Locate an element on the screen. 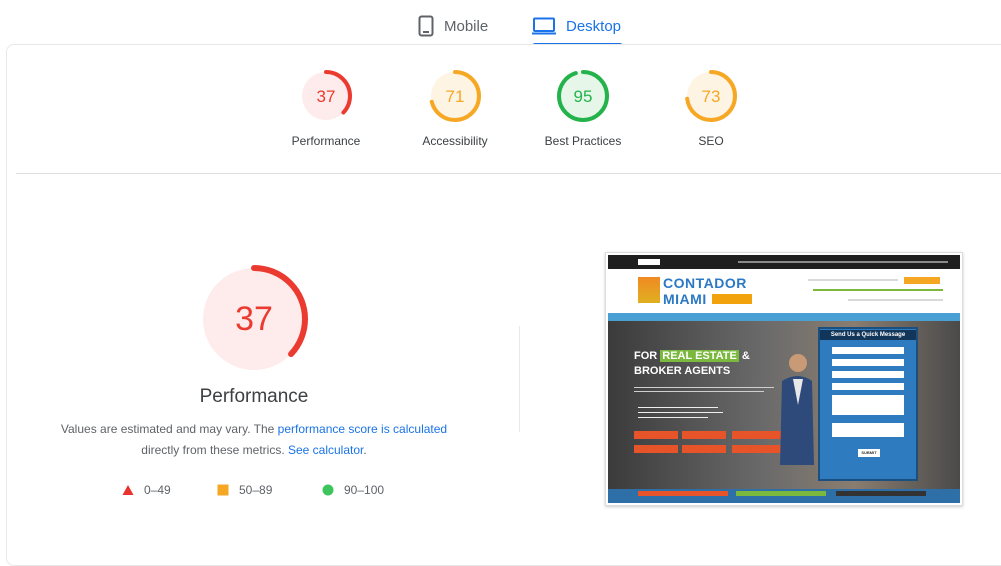 The image size is (1001, 566). screenshot-logo-text-2: MIAMI is located at coordinates (685, 299).